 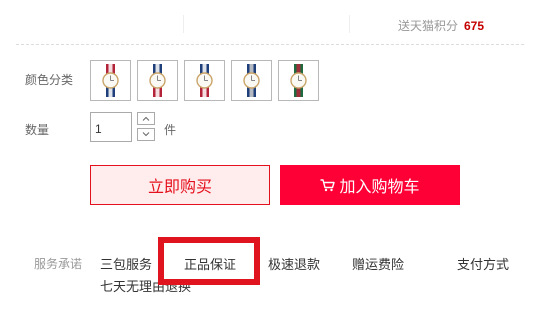 What do you see at coordinates (379, 187) in the screenshot?
I see `add-to-cart-label: 加入购物车` at bounding box center [379, 187].